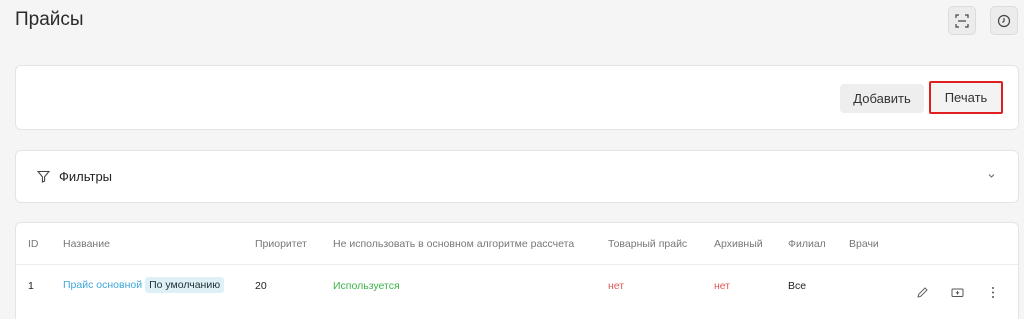  I want to click on price-name-link: Прайс основной, so click(102, 285).